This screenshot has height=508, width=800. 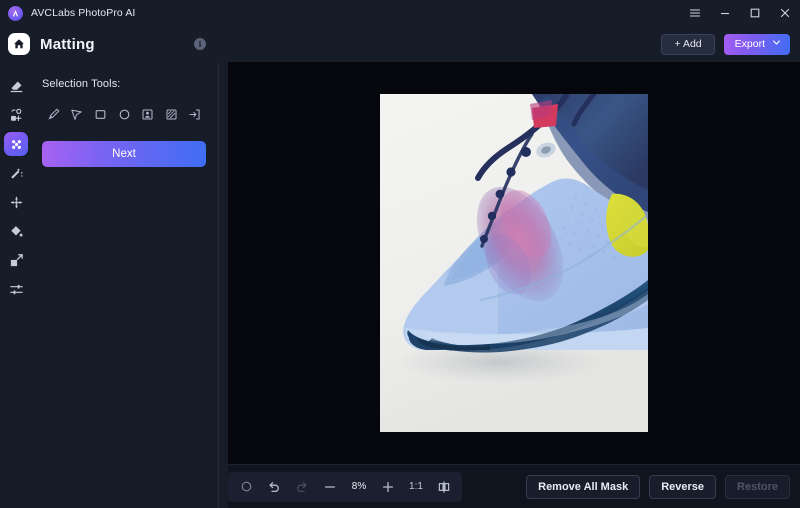 I want to click on selection-tool-row, so click(x=124, y=114).